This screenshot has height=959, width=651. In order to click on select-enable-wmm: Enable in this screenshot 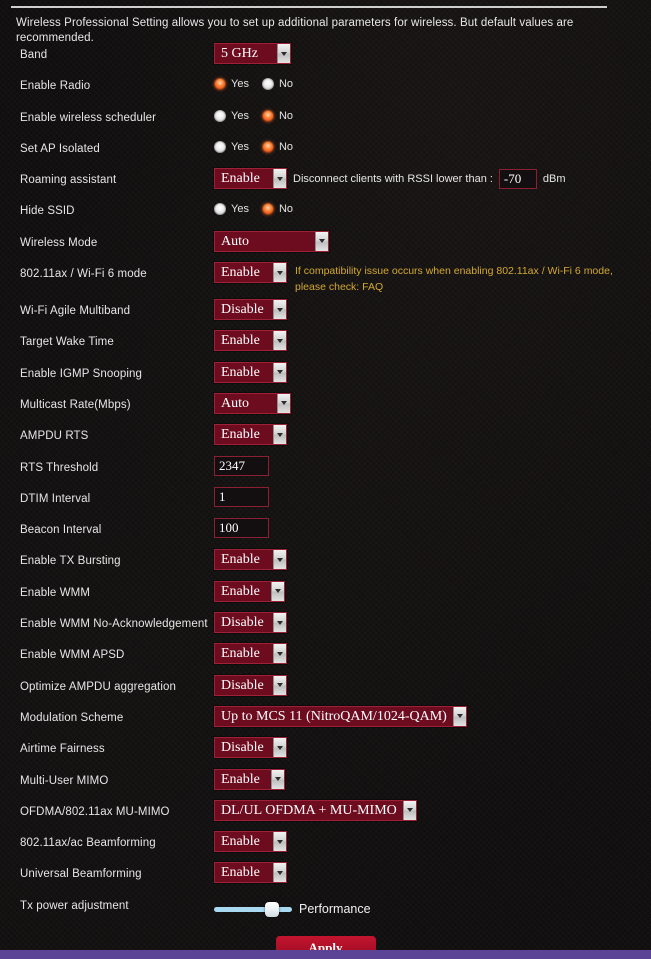, I will do `click(249, 591)`.